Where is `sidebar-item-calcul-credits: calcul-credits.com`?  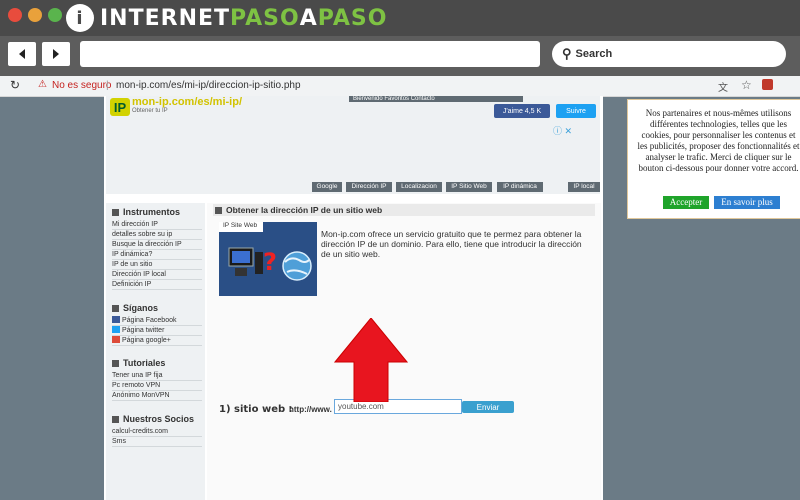 sidebar-item-calcul-credits: calcul-credits.com is located at coordinates (157, 432).